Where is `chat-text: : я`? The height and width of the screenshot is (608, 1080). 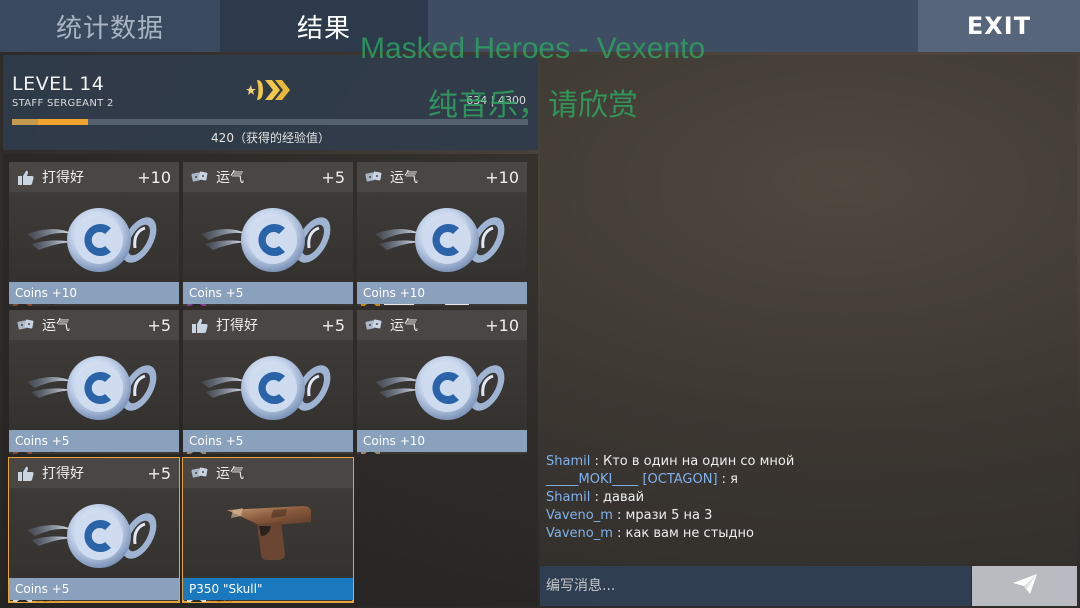
chat-text: : я is located at coordinates (727, 479).